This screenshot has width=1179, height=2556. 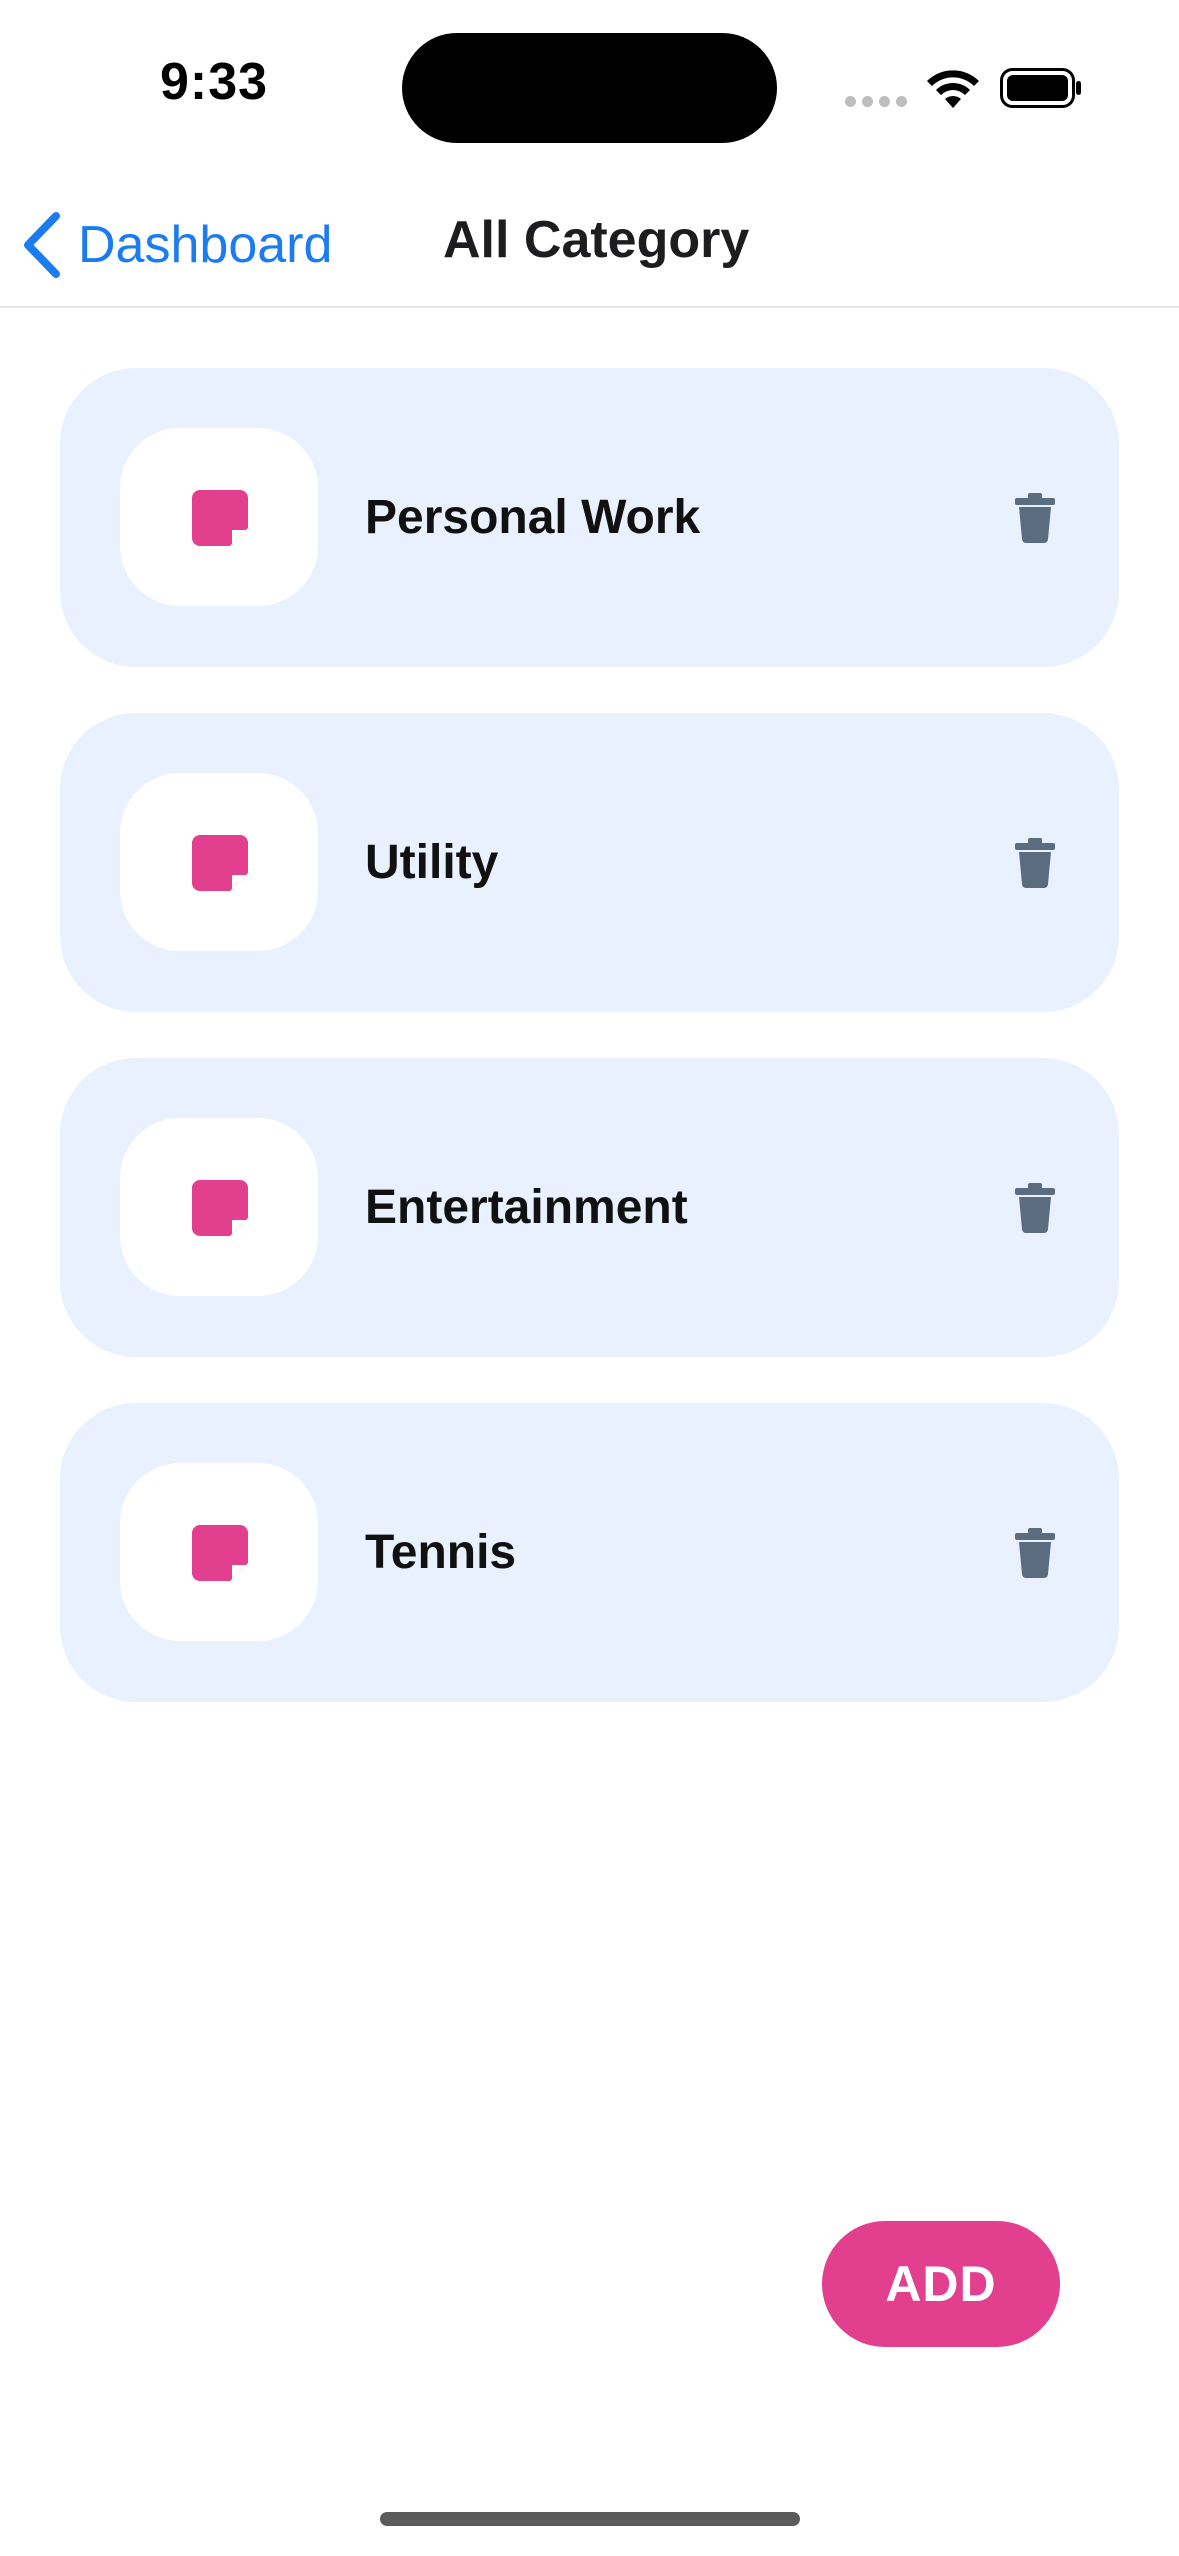 I want to click on navigation-bar: Dashboard All Category, so click(x=589, y=239).